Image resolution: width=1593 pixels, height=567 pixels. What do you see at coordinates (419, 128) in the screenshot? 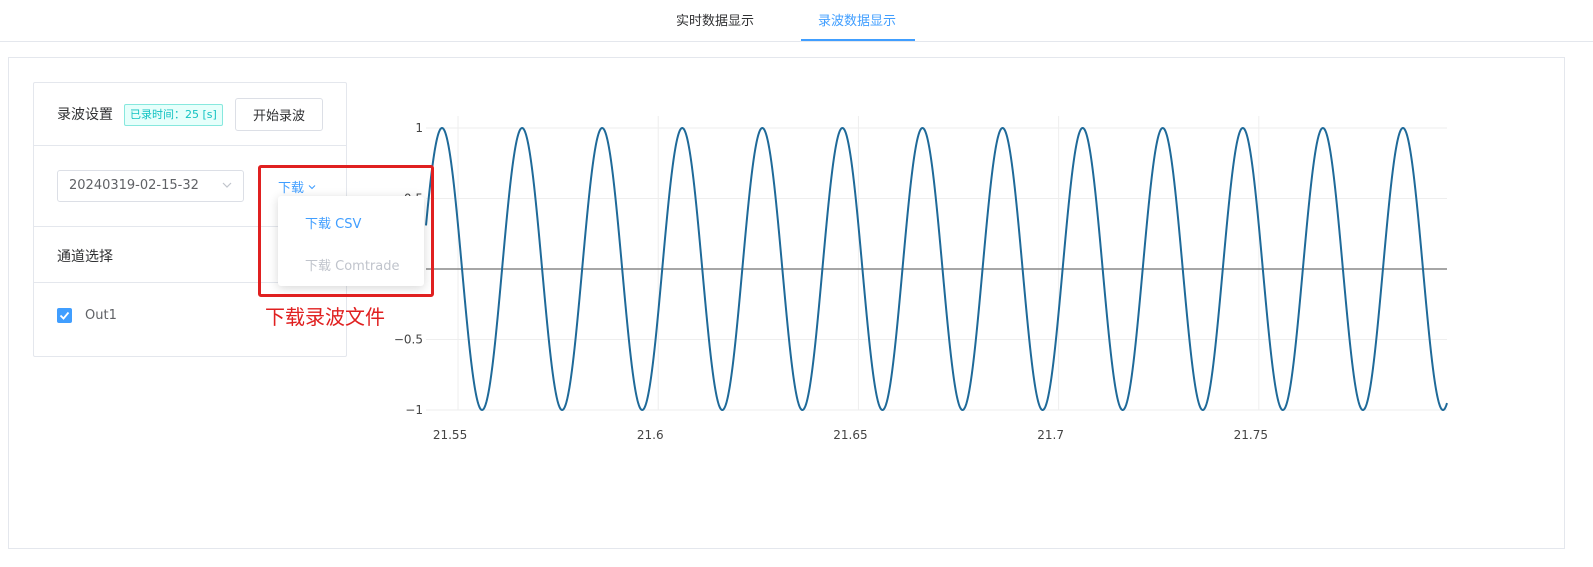
I see `y-tick-label: 1` at bounding box center [419, 128].